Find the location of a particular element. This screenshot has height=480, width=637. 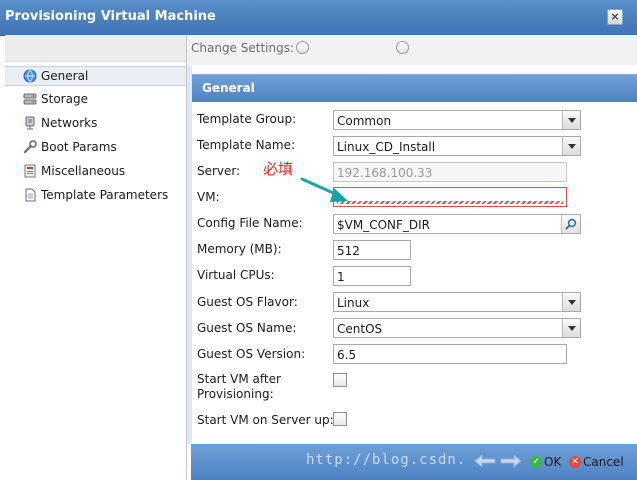

close-icon: × is located at coordinates (615, 16).